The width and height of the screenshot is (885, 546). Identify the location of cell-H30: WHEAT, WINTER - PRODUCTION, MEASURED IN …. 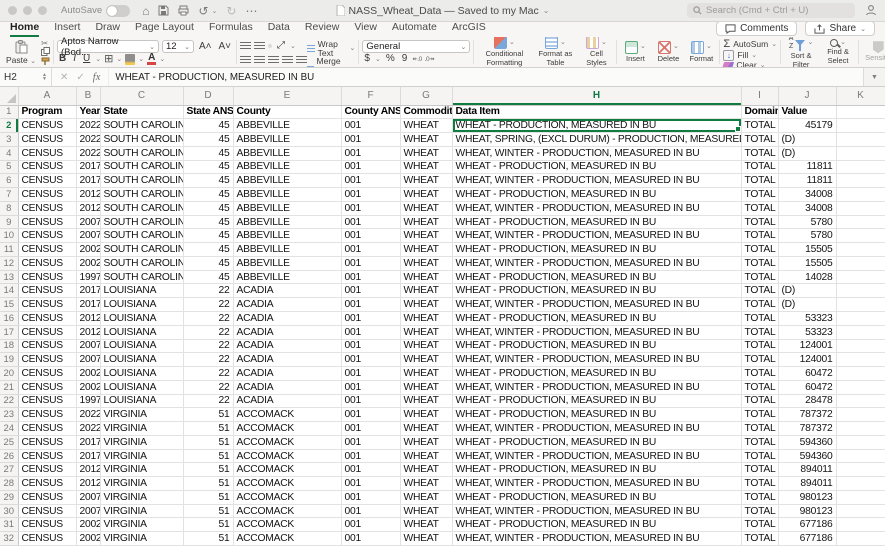
(597, 511).